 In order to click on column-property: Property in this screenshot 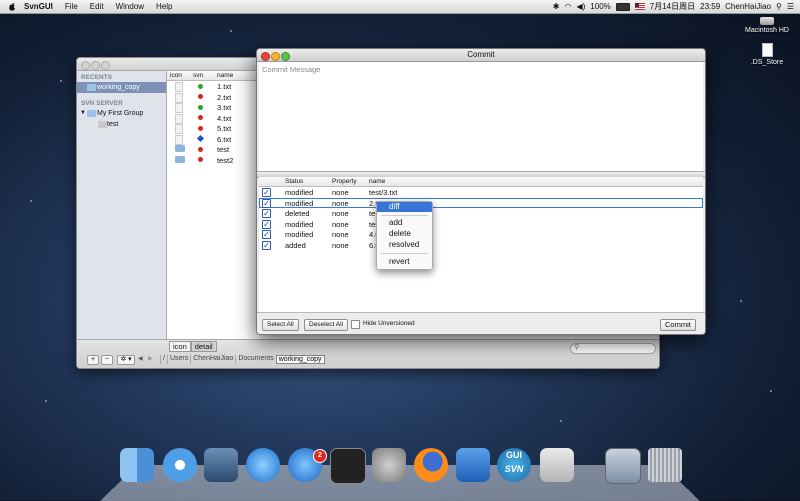, I will do `click(344, 181)`.